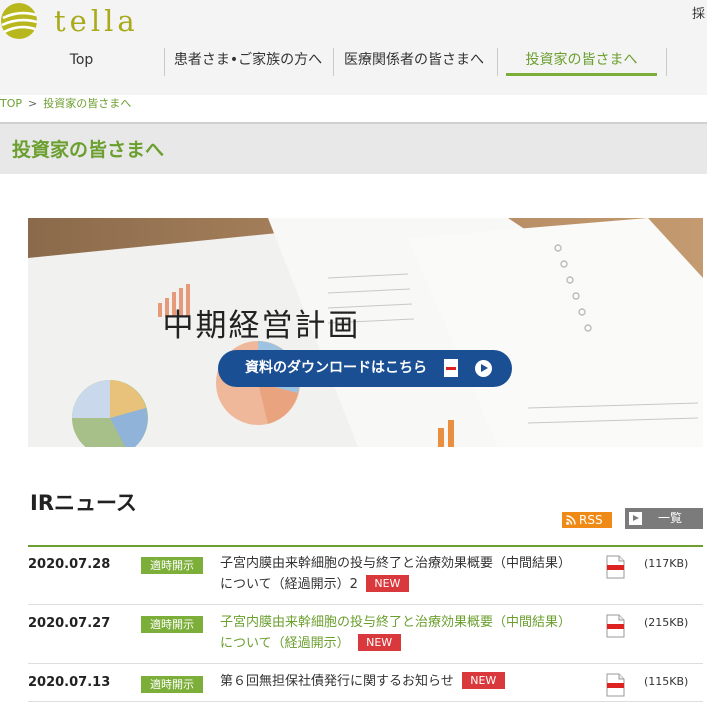 Image resolution: width=707 pixels, height=722 pixels. I want to click on file-size: (117KB), so click(666, 563).